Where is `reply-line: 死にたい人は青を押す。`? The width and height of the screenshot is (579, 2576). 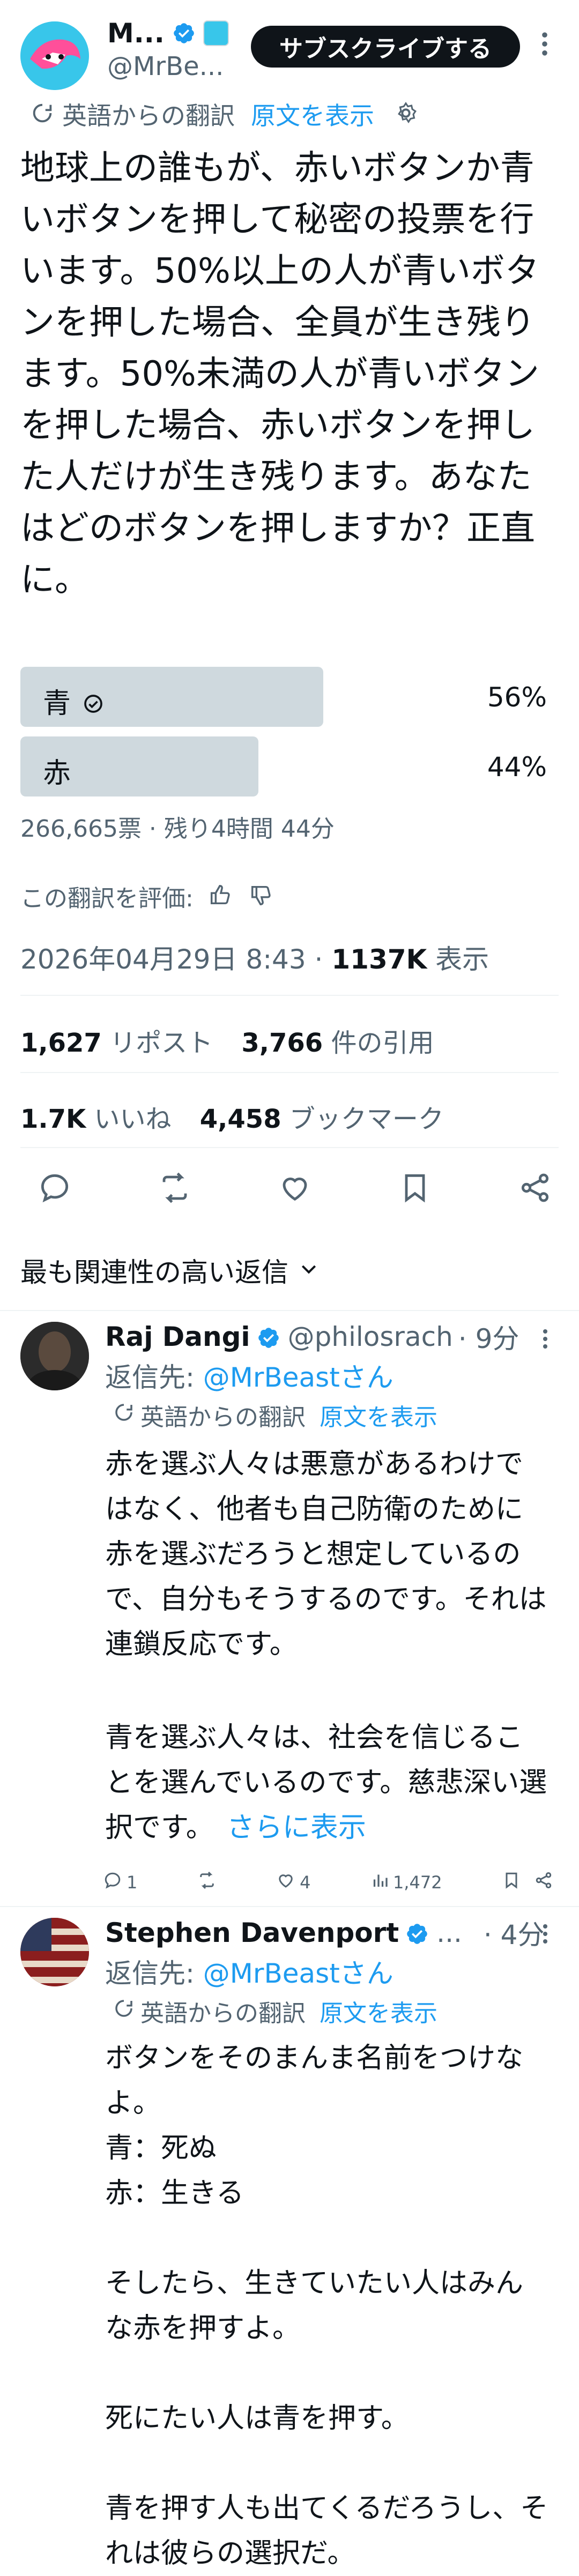
reply-line: 死にたい人は青を押す。 is located at coordinates (257, 2418).